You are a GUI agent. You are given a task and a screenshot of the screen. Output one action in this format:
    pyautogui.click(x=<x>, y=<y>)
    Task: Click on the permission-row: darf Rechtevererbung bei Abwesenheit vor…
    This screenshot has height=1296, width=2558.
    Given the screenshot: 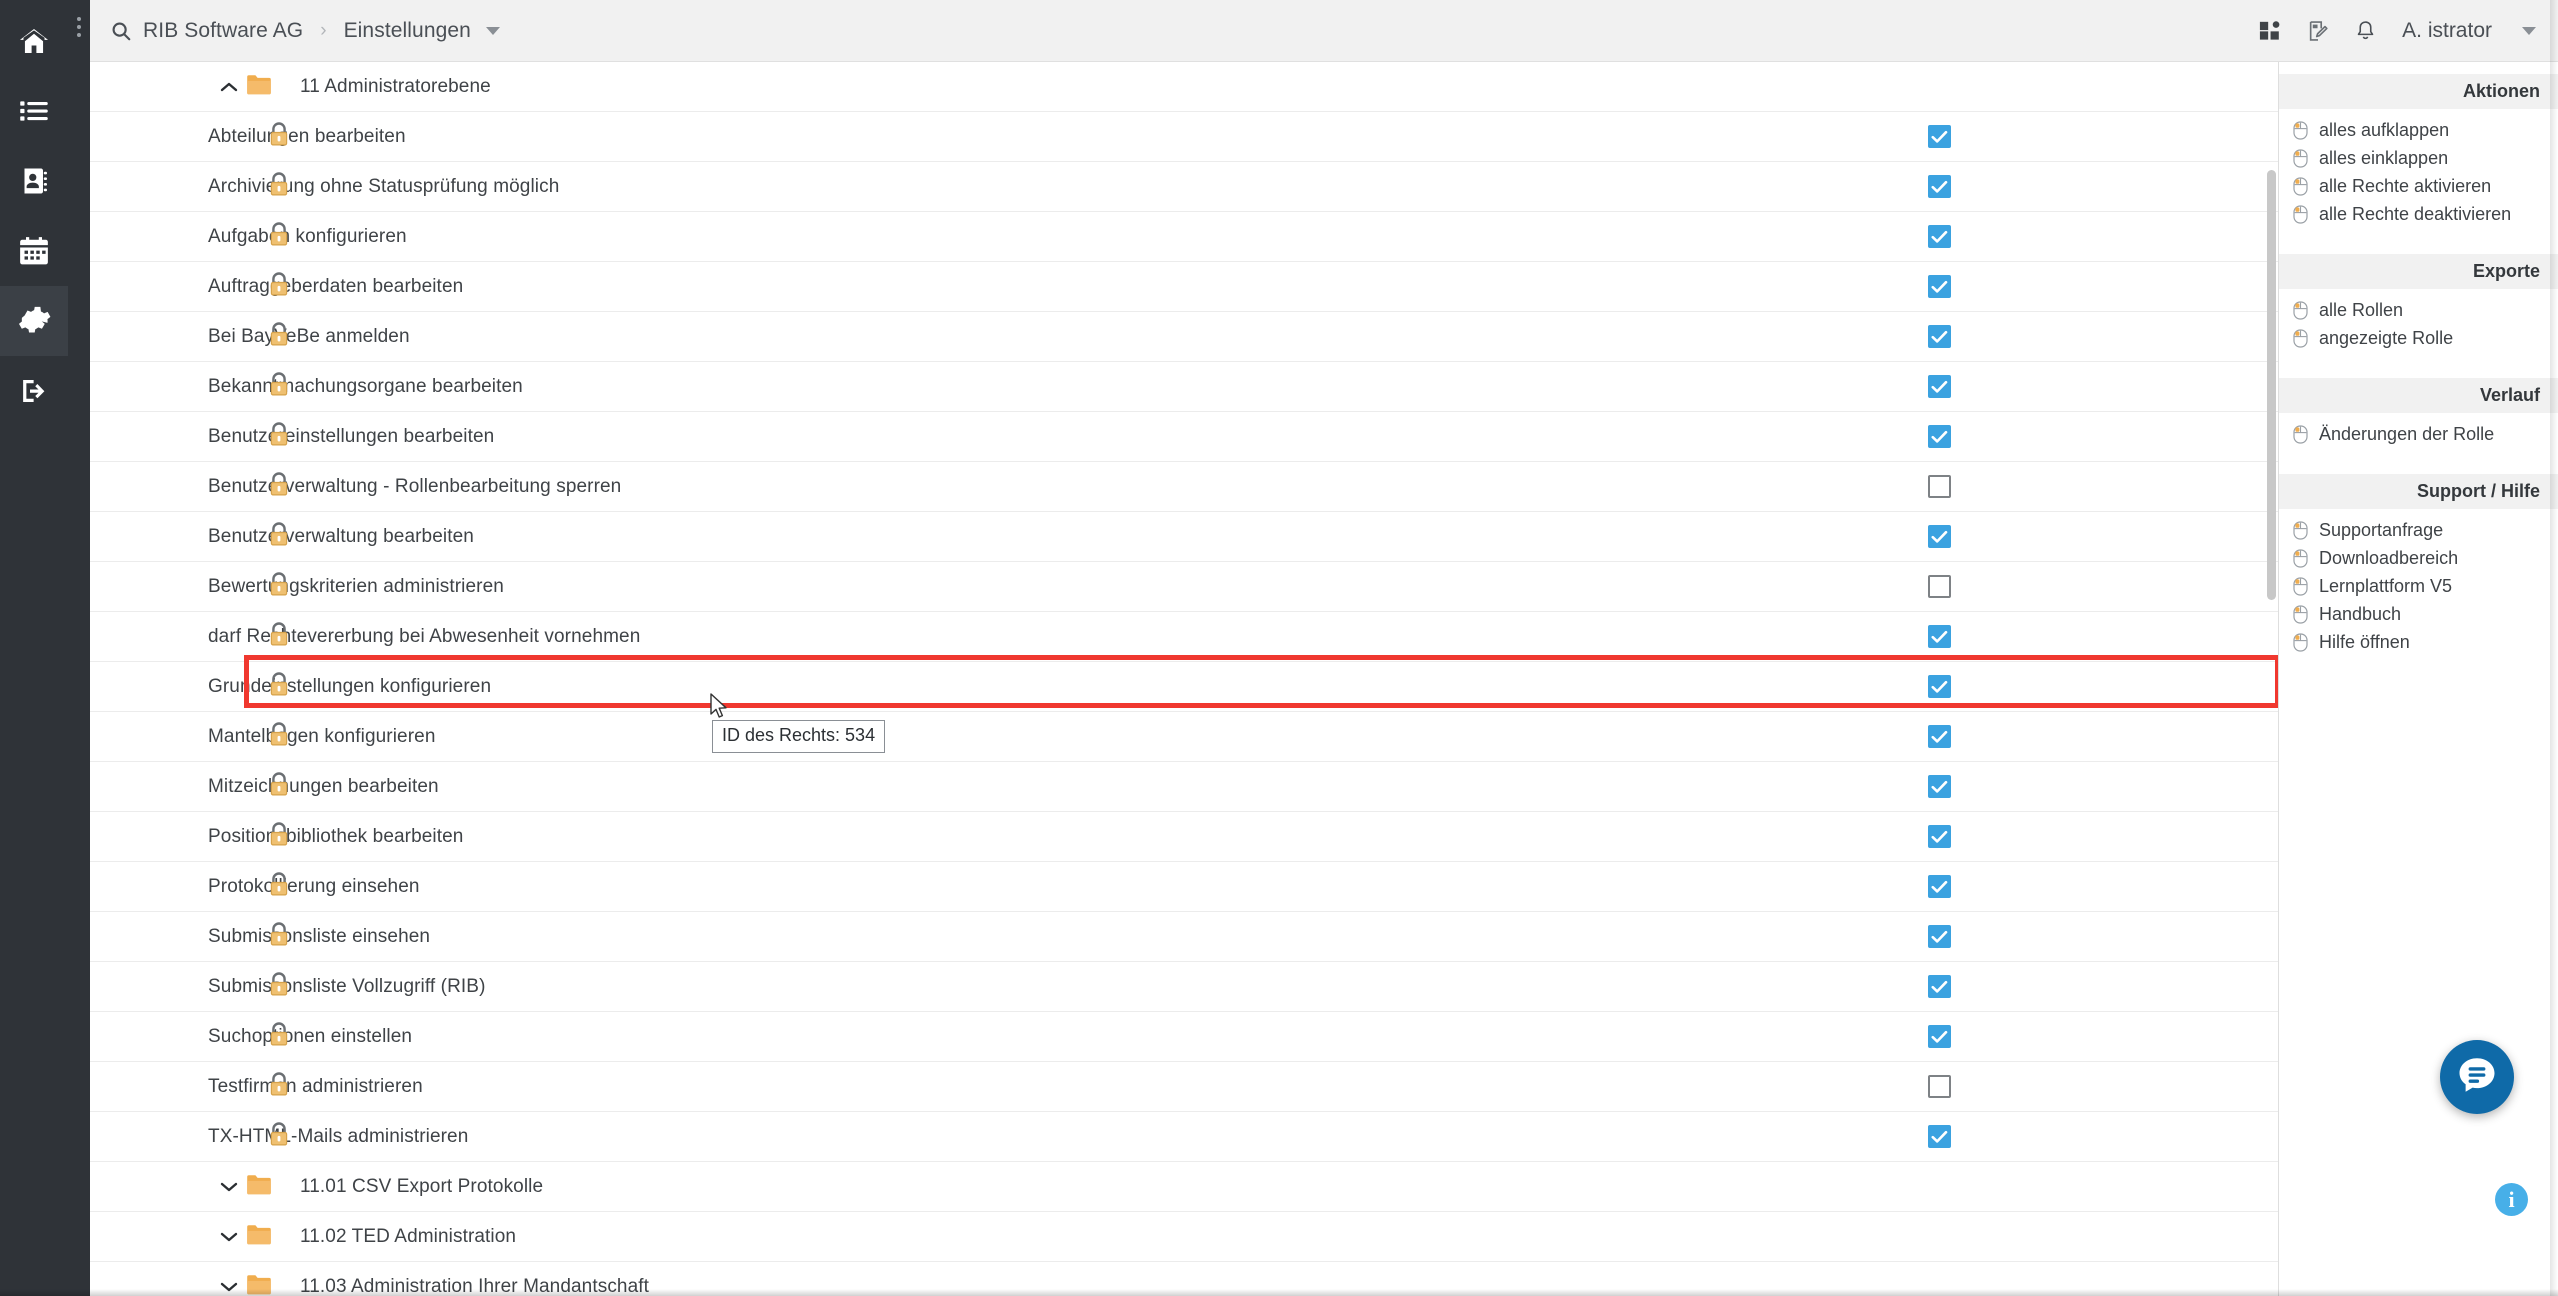 What is the action you would take?
    pyautogui.click(x=1184, y=637)
    